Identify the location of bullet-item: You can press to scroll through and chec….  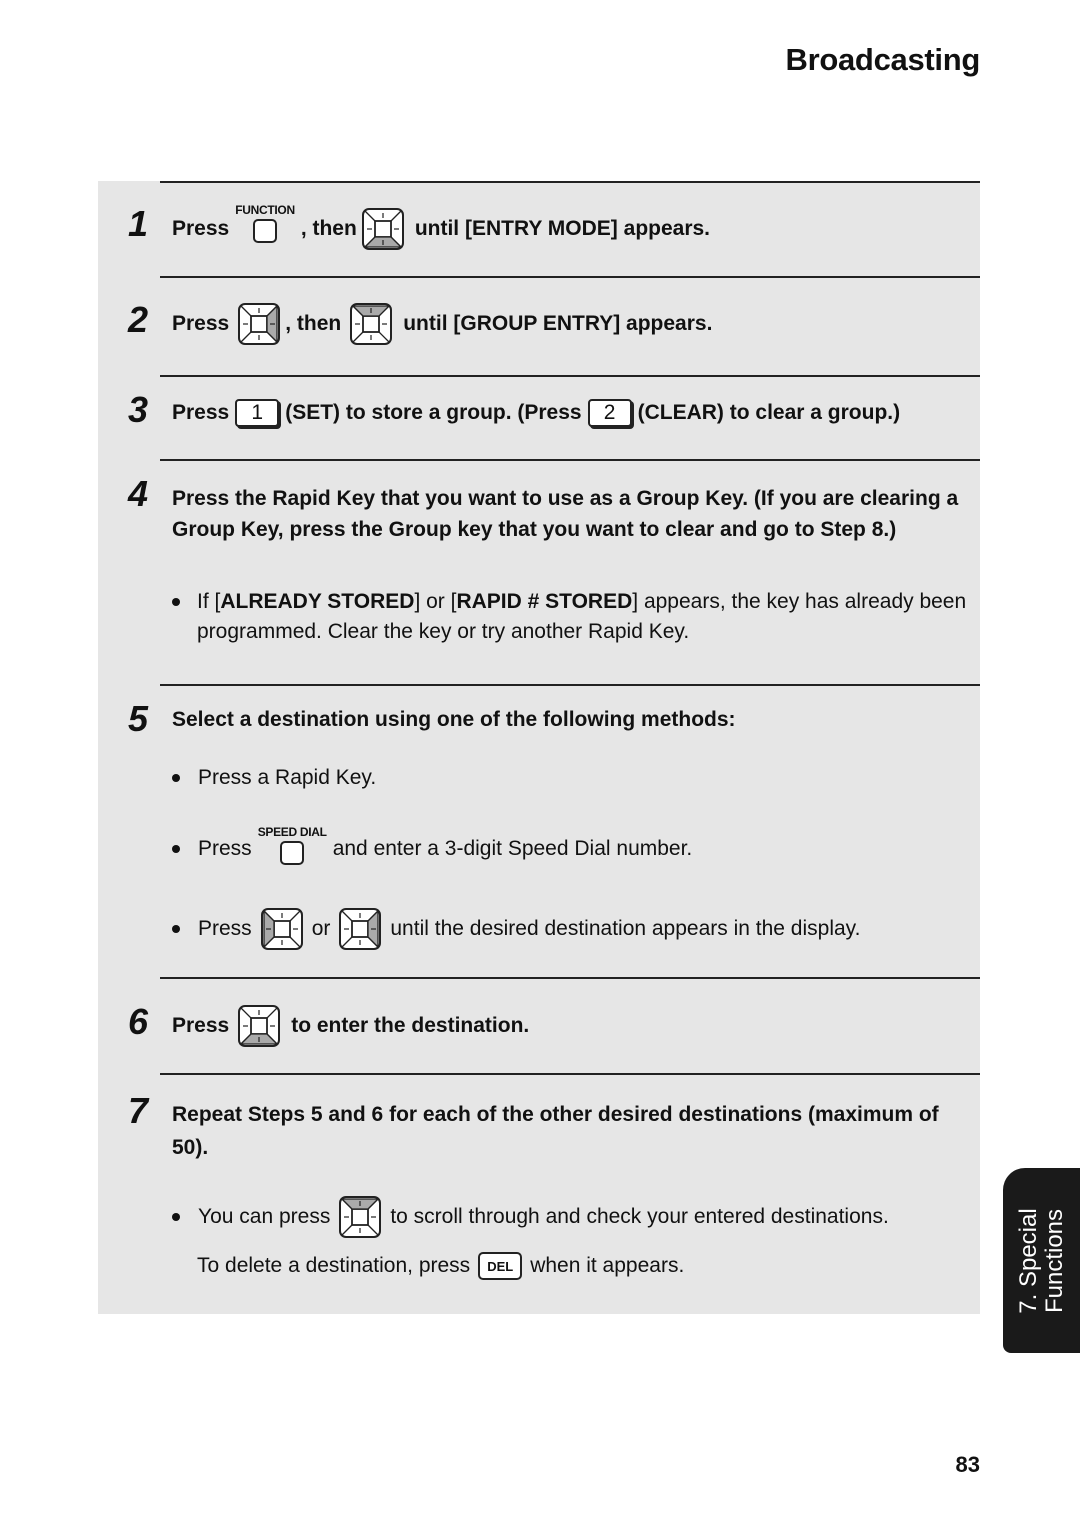
(530, 1217).